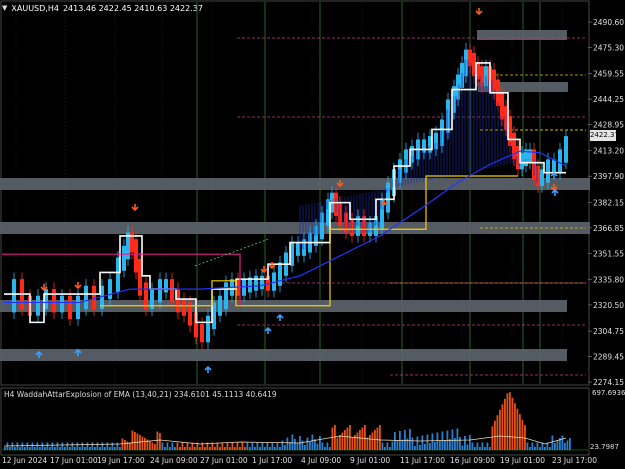 This screenshot has width=625, height=469. I want to click on green-dotted-line, so click(231, 252).